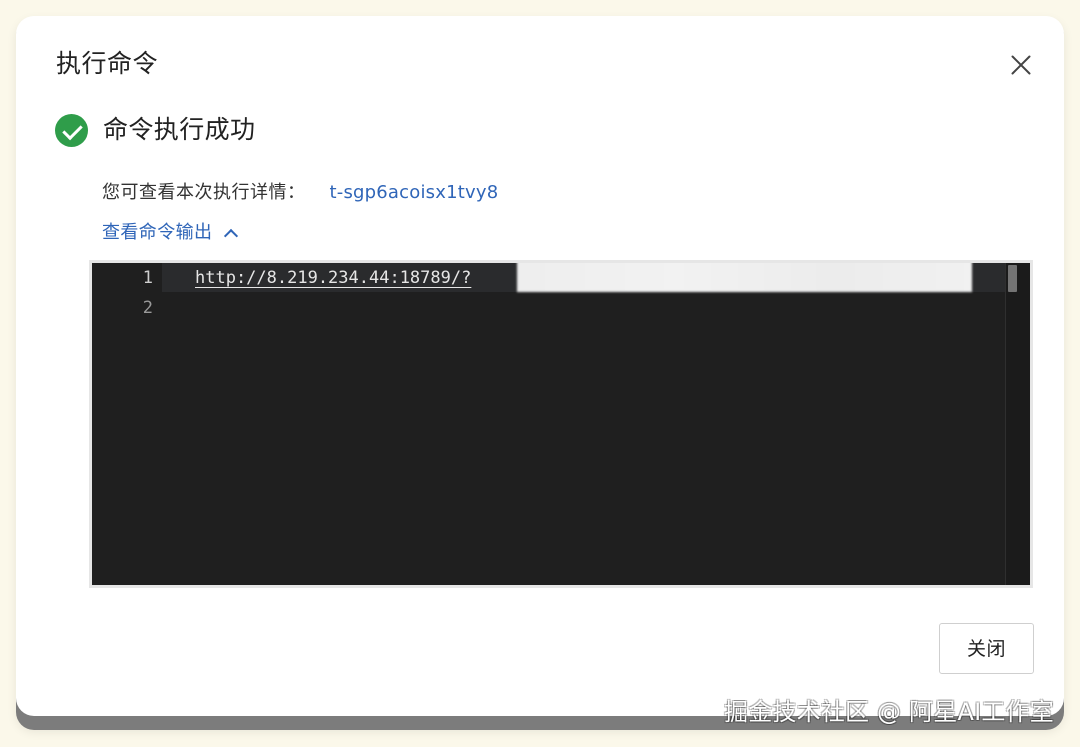 The image size is (1080, 747). What do you see at coordinates (107, 63) in the screenshot?
I see `dialog-title: 执行命令` at bounding box center [107, 63].